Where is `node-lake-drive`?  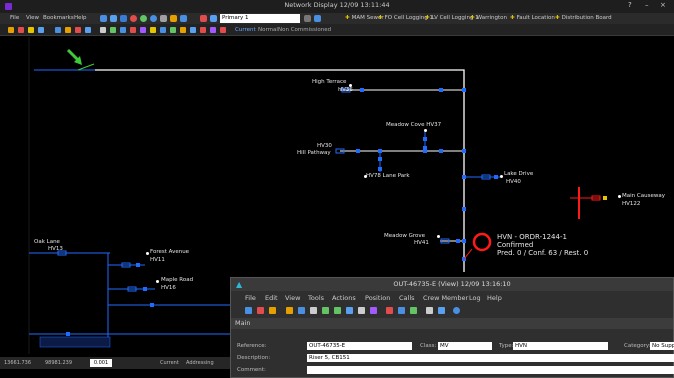
node-lake-drive is located at coordinates (501, 176).